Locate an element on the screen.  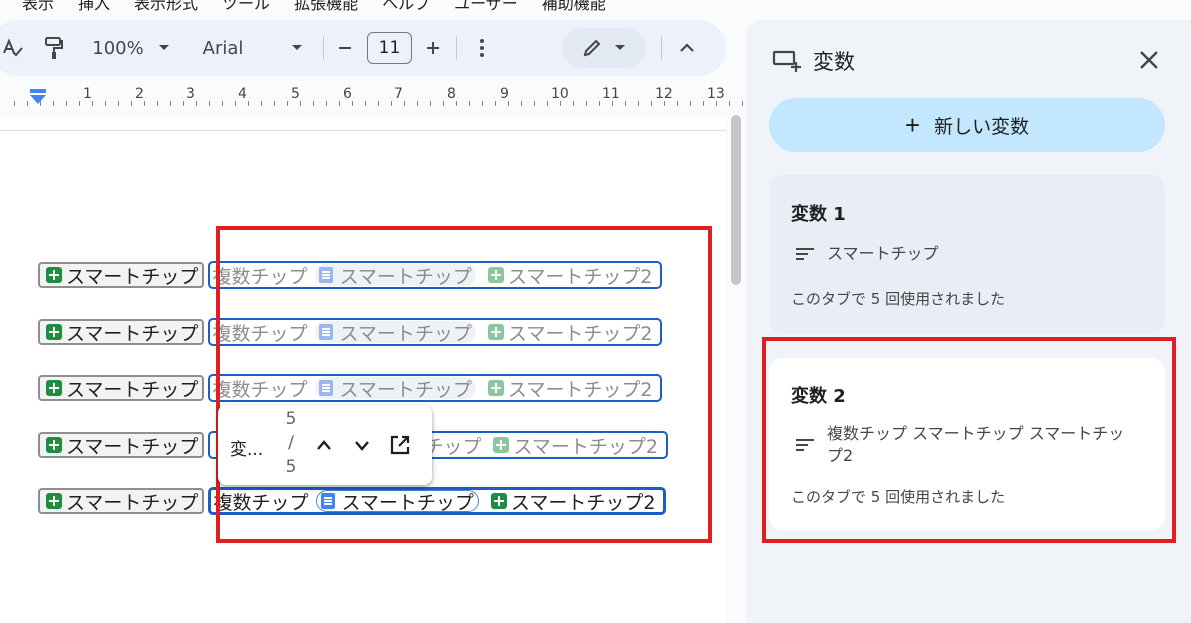
zoom-dropdown-icon is located at coordinates (164, 48).